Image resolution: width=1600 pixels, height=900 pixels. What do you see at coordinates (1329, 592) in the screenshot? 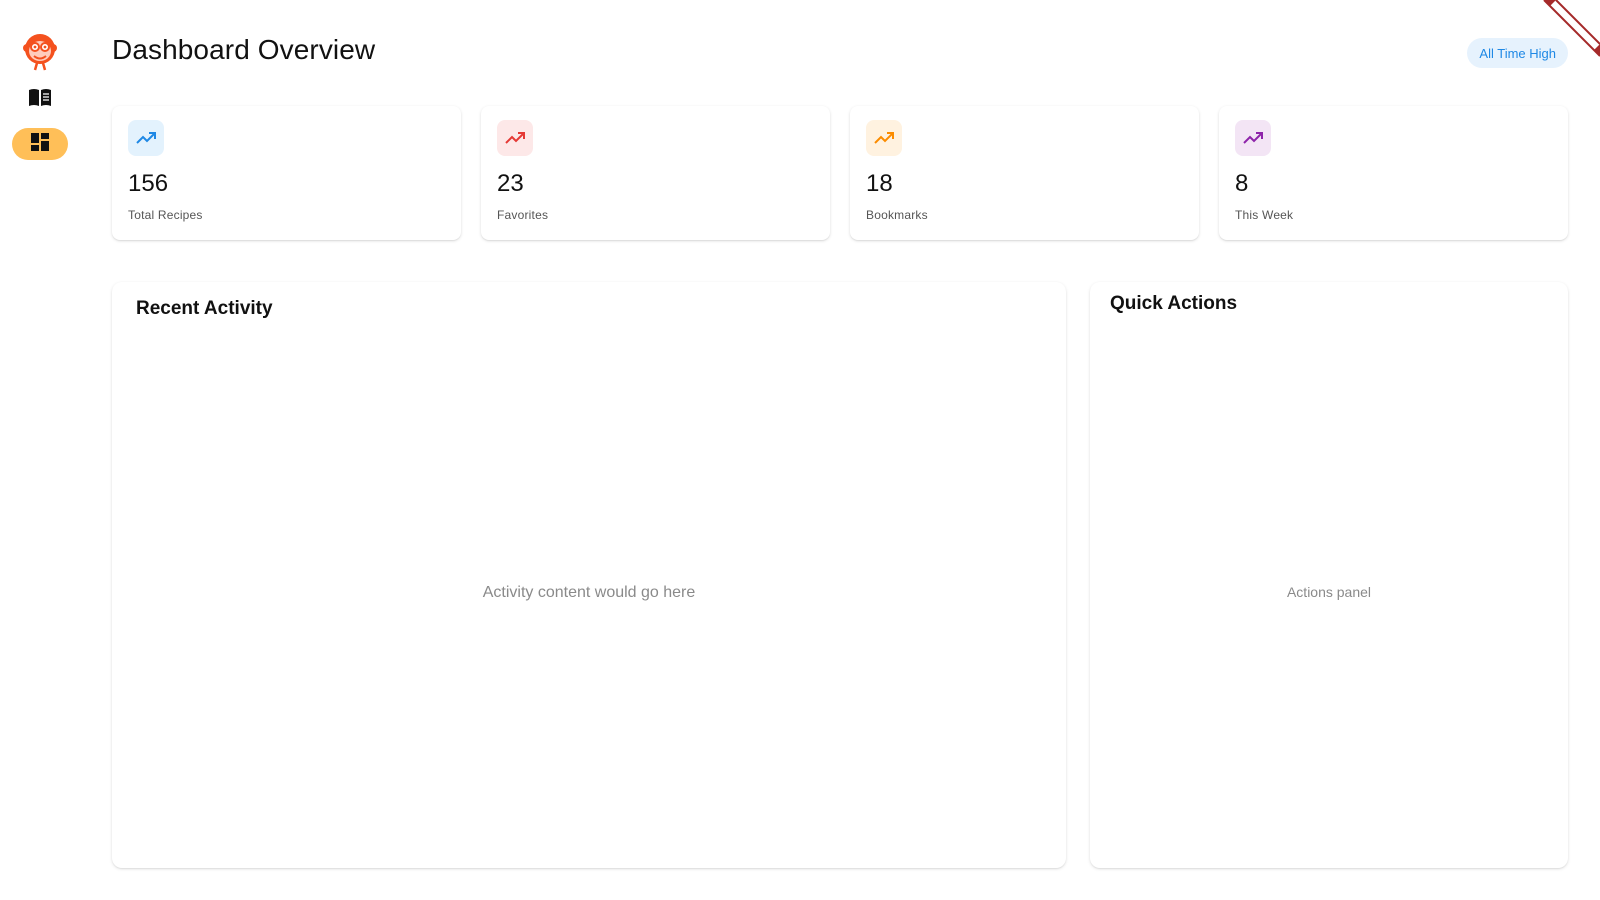
I see `actions-placeholder: Actions panel` at bounding box center [1329, 592].